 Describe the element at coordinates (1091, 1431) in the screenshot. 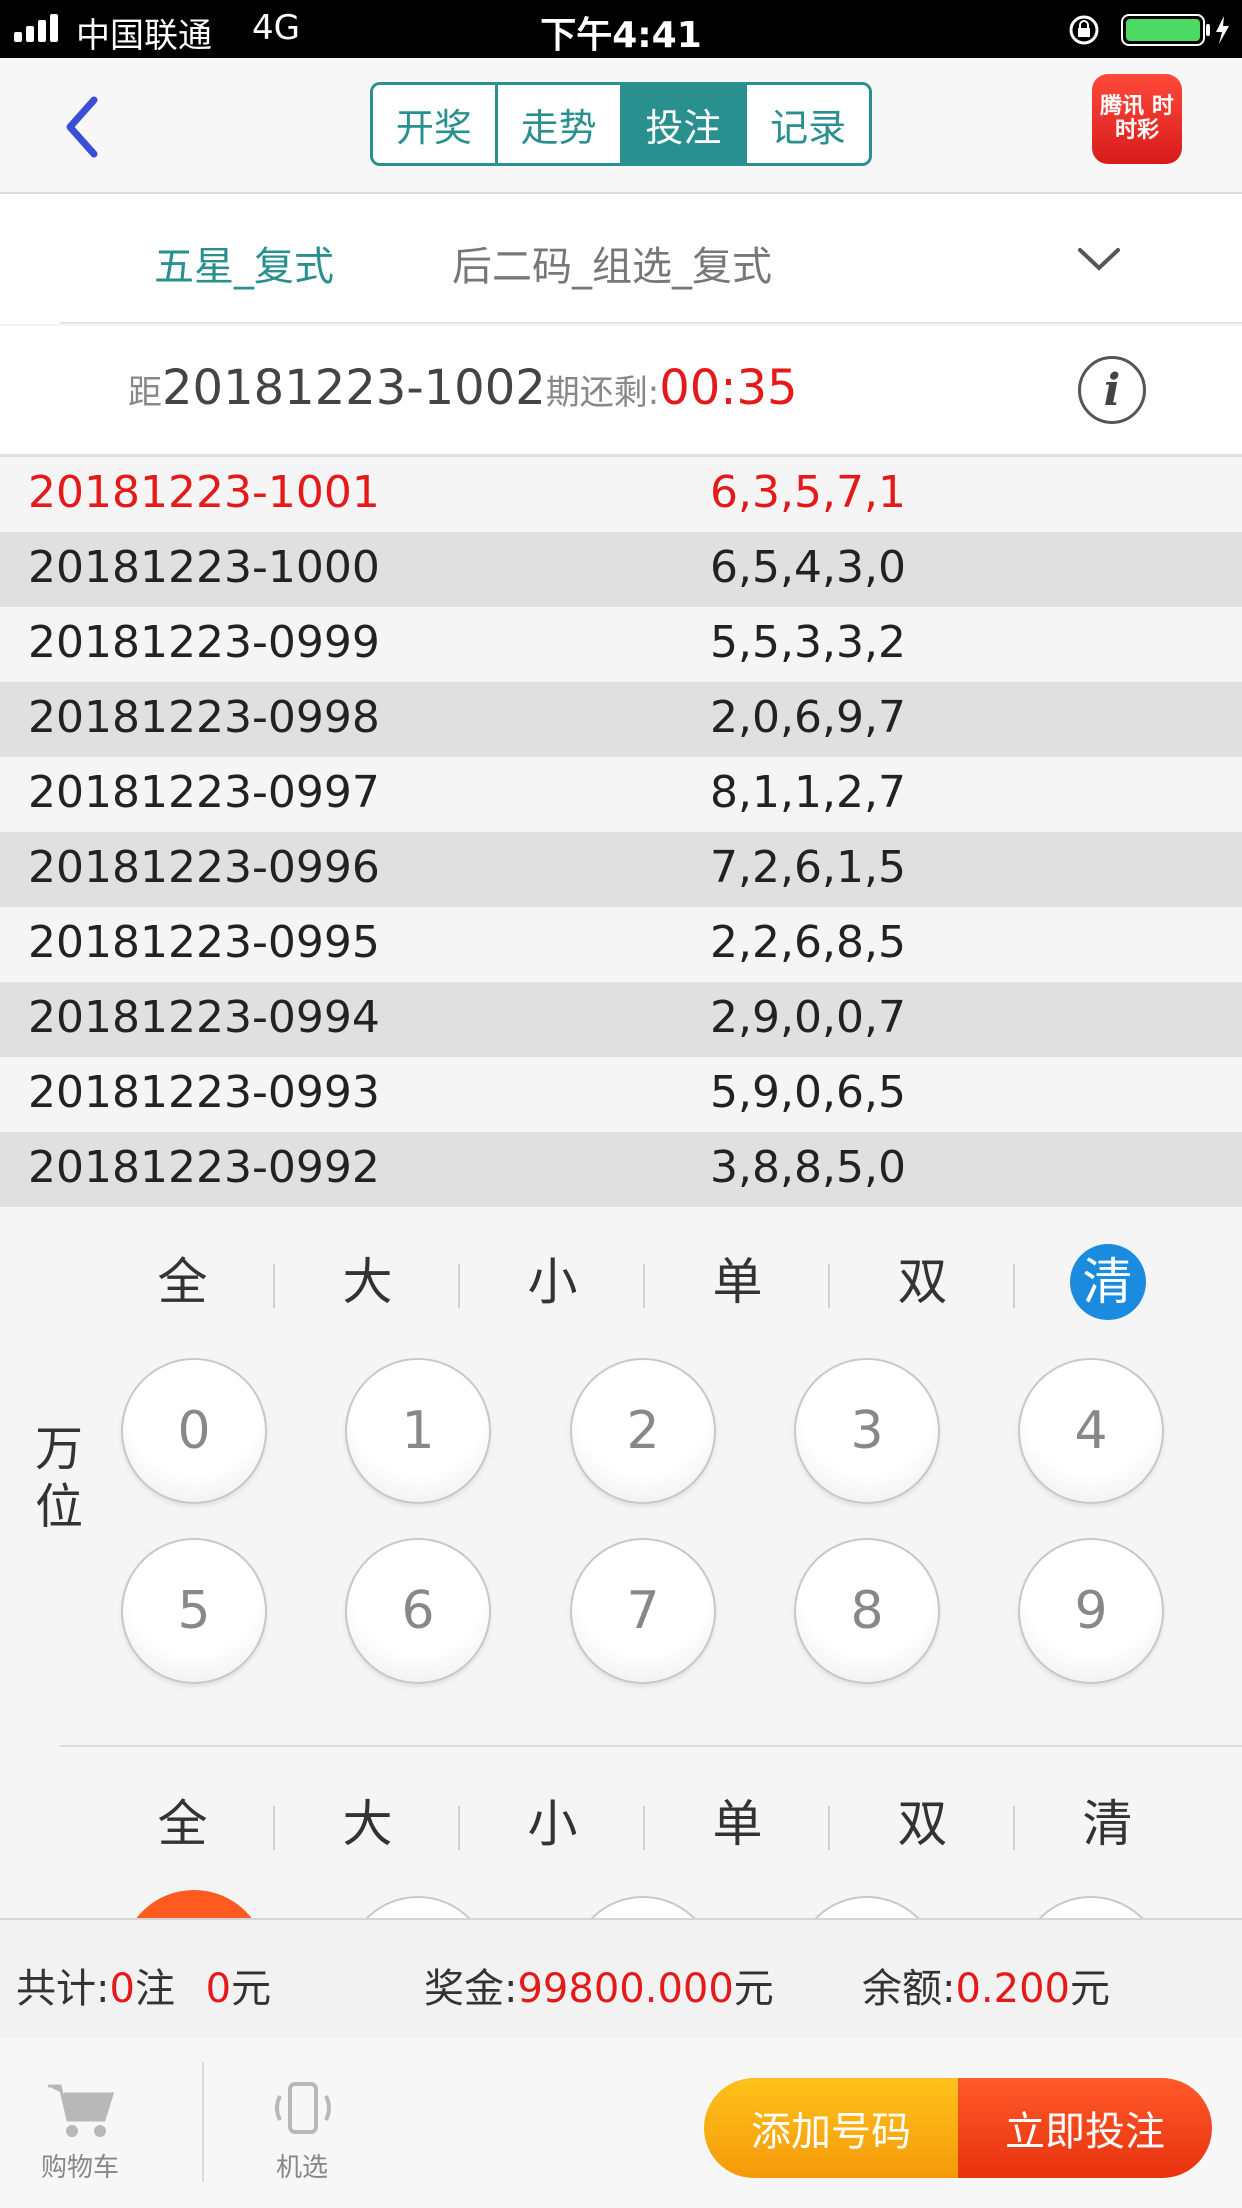

I see `number-ball-4: 4` at that location.